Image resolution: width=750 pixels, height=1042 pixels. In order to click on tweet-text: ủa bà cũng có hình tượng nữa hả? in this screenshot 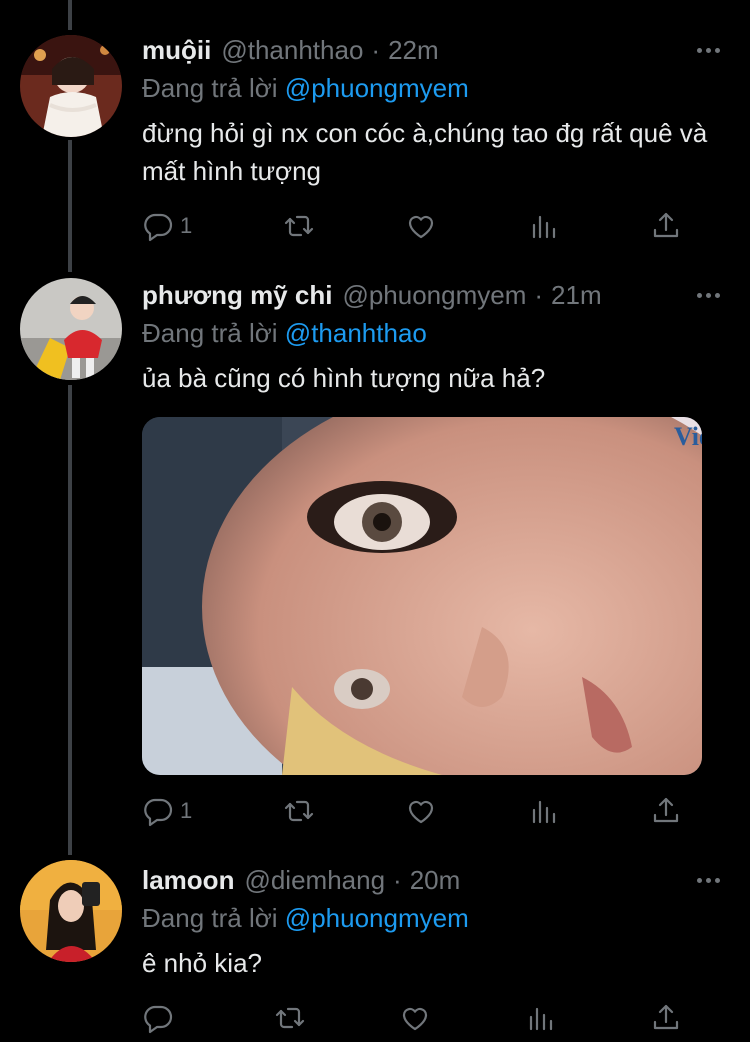, I will do `click(344, 378)`.